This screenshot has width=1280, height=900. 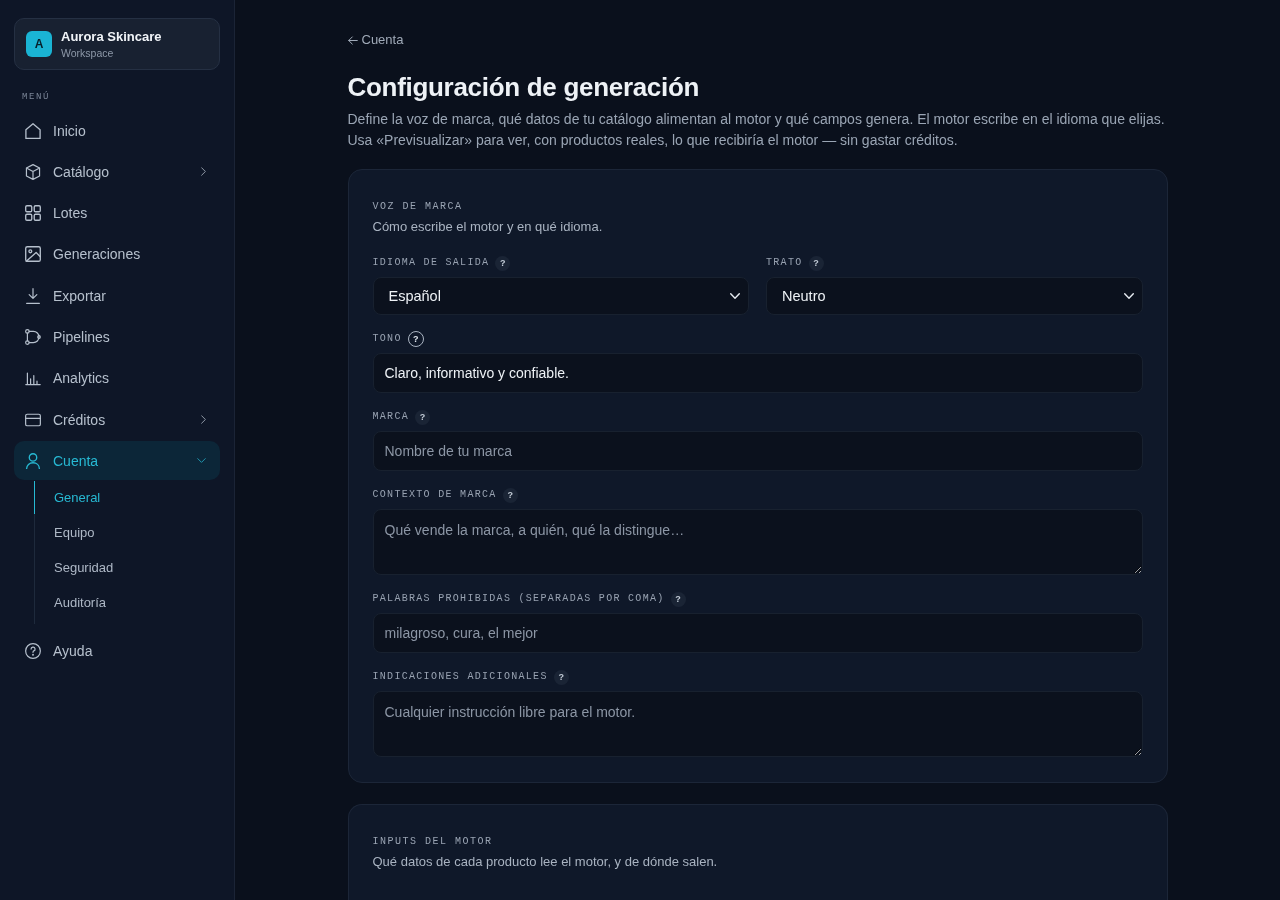 I want to click on section-subtitle: Qué datos de cada producto lee el motor, y de dónde salen., so click(x=545, y=862).